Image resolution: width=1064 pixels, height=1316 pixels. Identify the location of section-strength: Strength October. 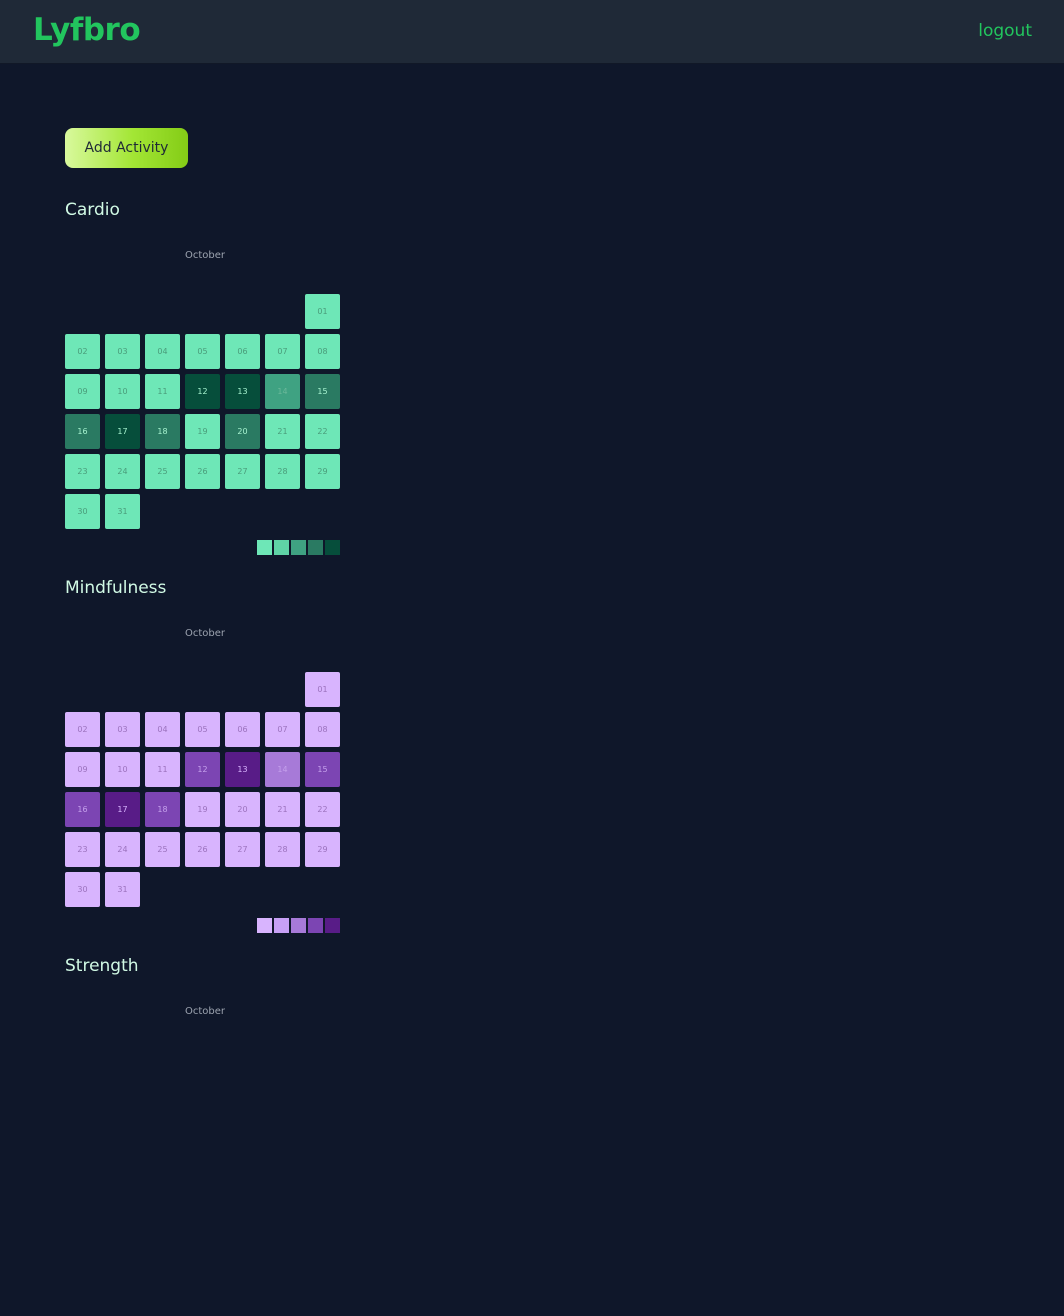
(265, 1136).